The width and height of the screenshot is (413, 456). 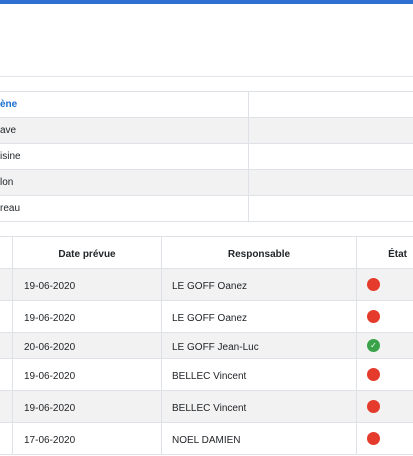 I want to click on zone-row: reau, so click(x=206, y=209).